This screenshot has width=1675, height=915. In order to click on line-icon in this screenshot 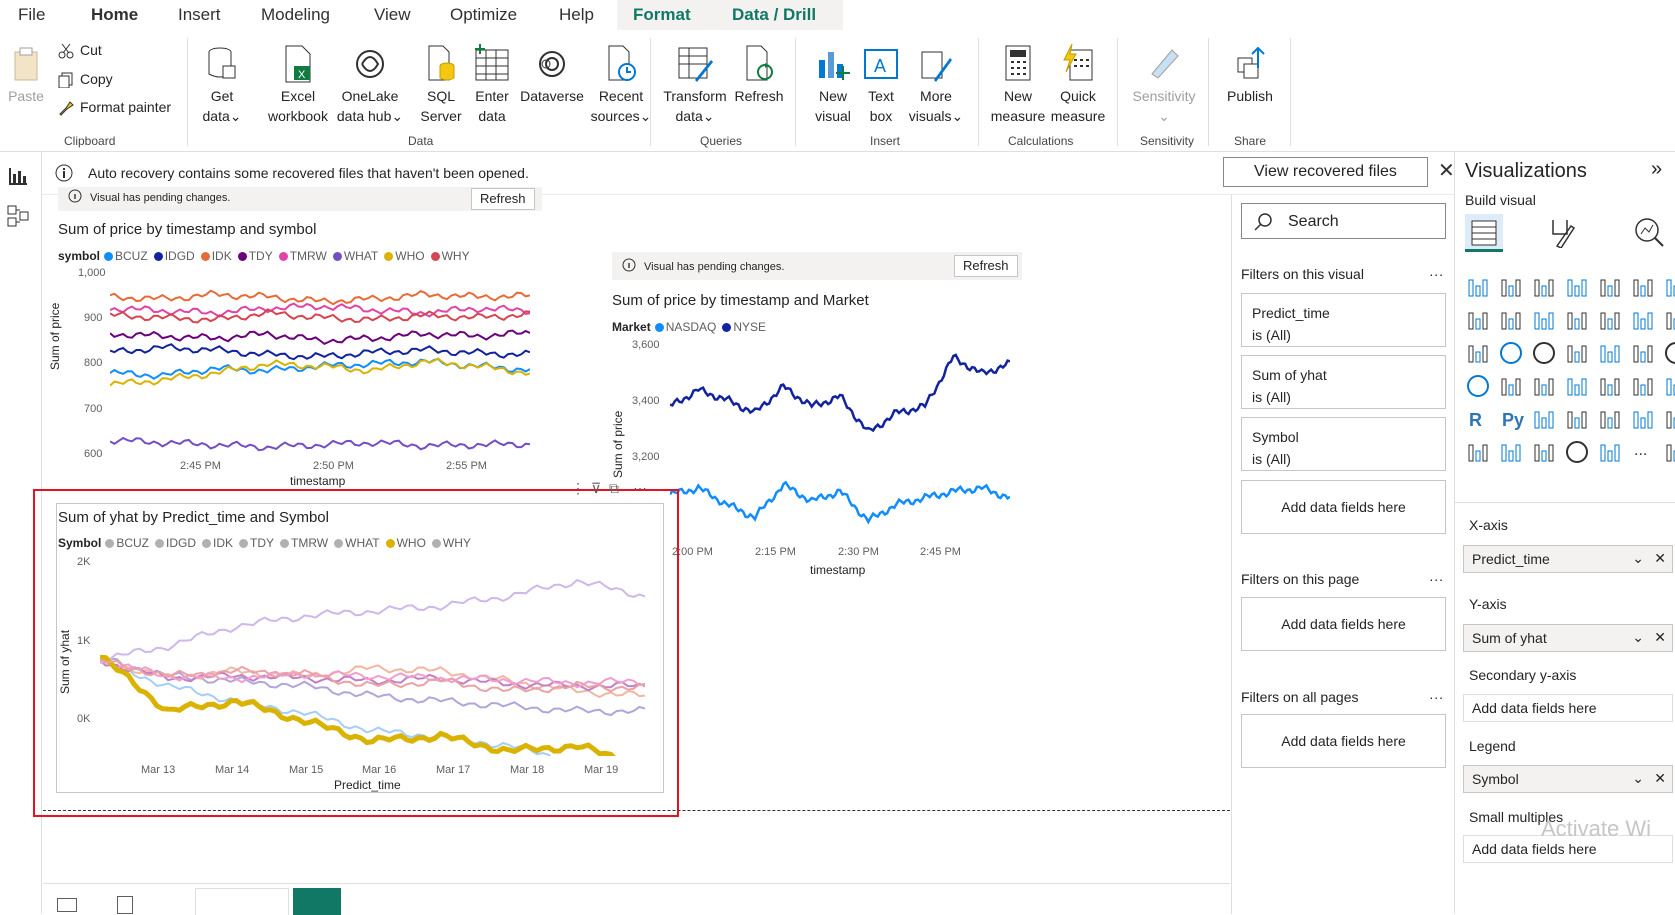, I will do `click(1669, 287)`.